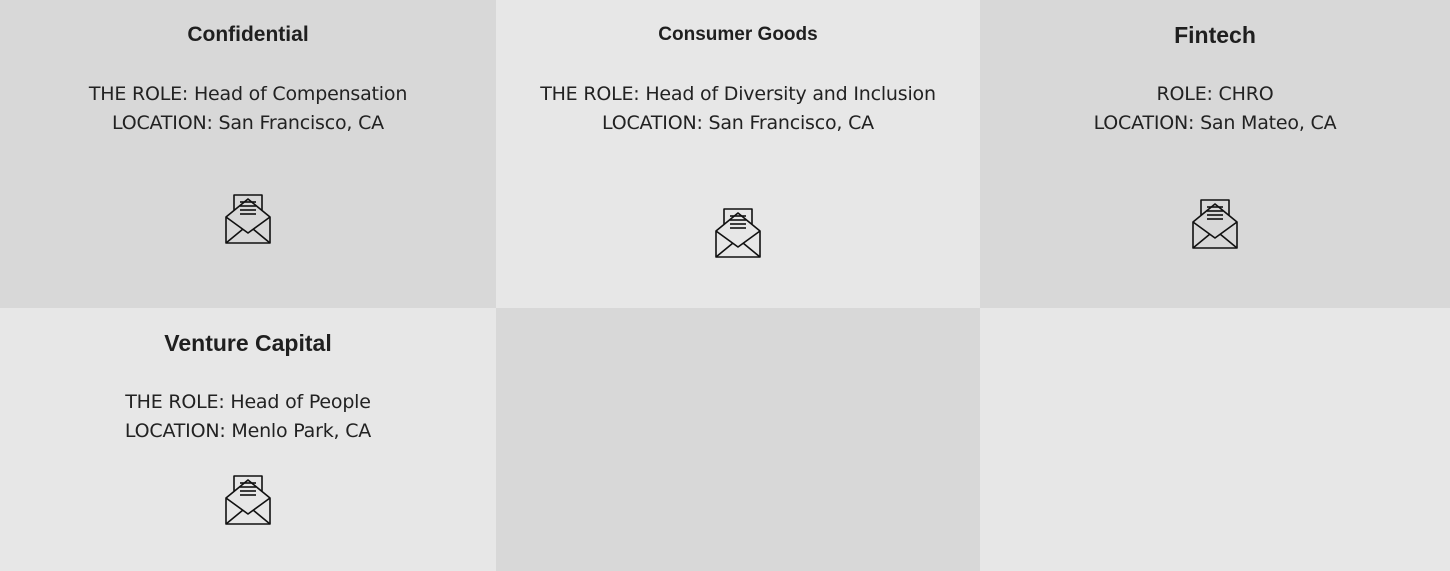 The width and height of the screenshot is (1450, 571). I want to click on job-card-company: Consumer Goods, so click(738, 34).